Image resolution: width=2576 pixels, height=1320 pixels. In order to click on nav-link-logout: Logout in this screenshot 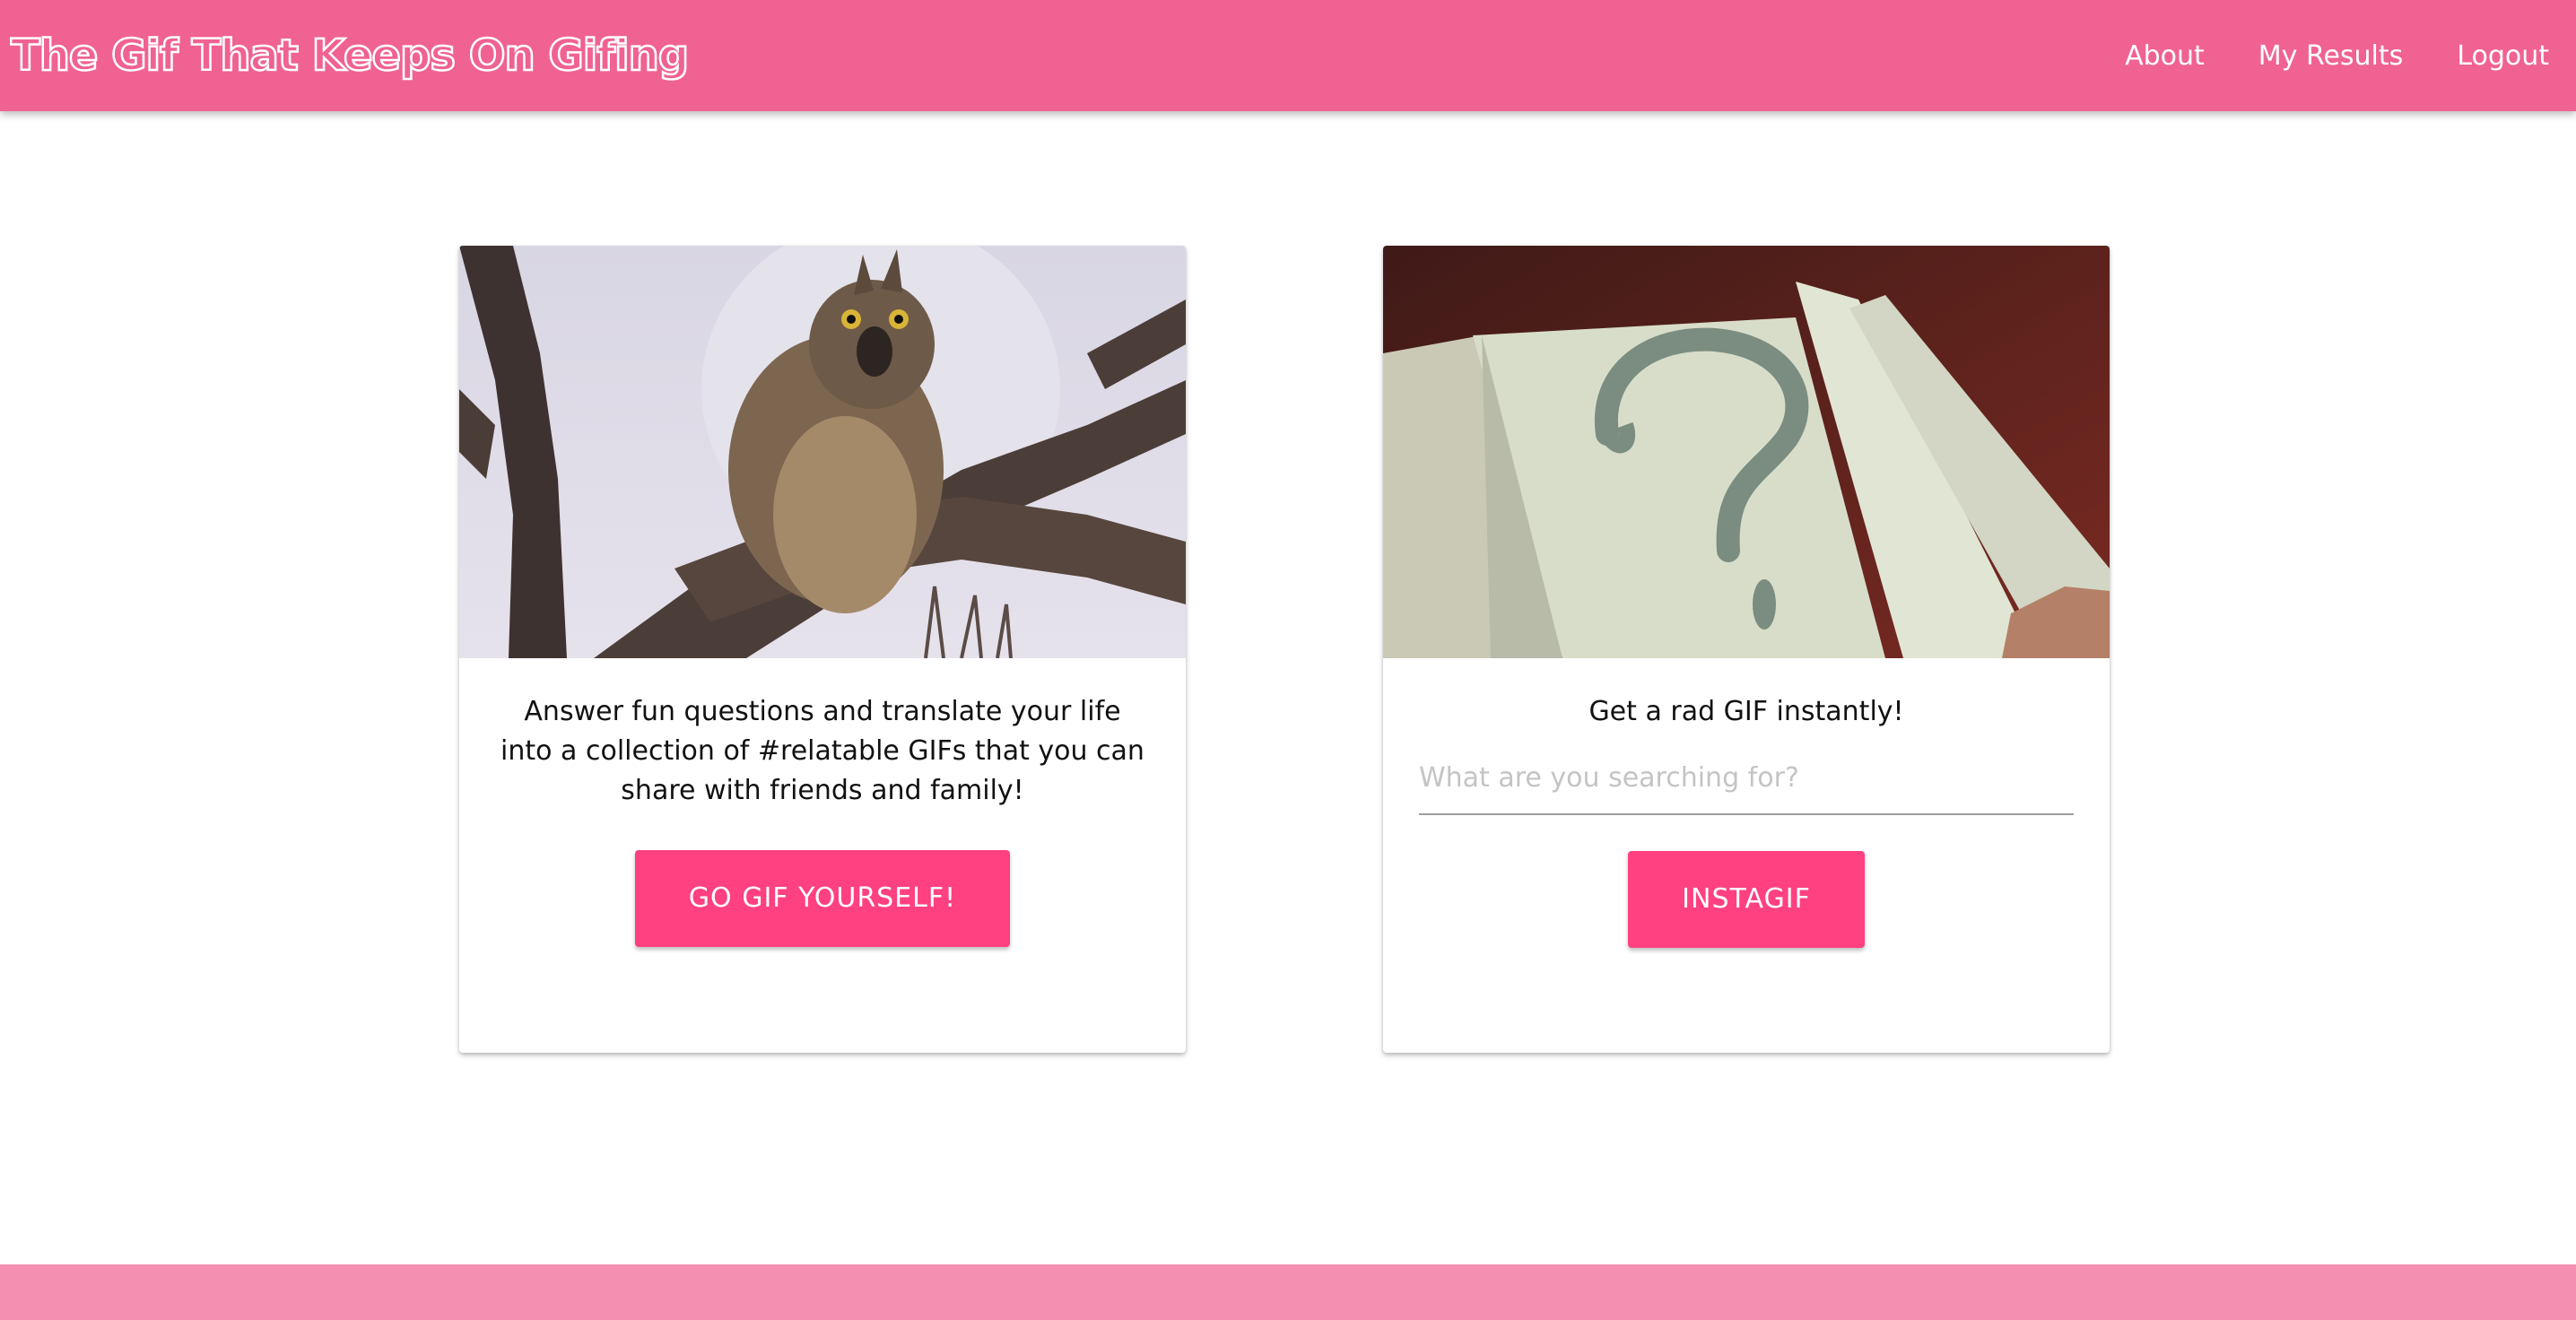, I will do `click(2503, 56)`.